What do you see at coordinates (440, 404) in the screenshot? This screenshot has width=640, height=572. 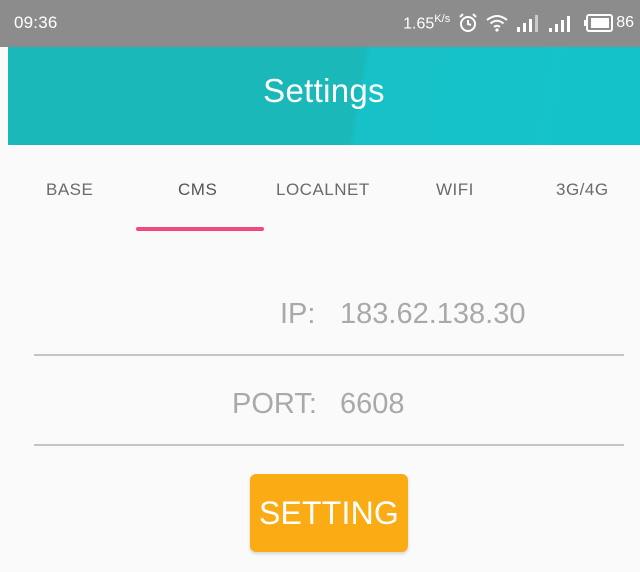 I see `port-input` at bounding box center [440, 404].